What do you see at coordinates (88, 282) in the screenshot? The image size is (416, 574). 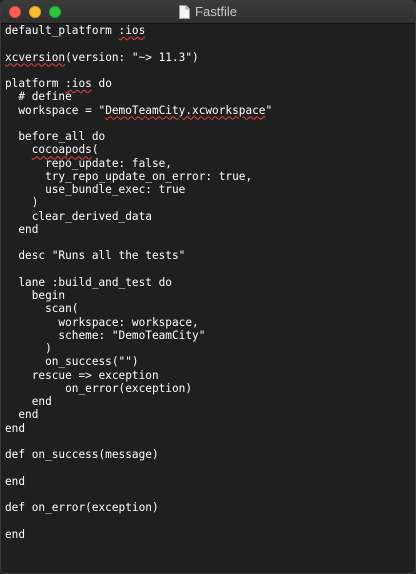 I see `code-token: lane :build_and_test do` at bounding box center [88, 282].